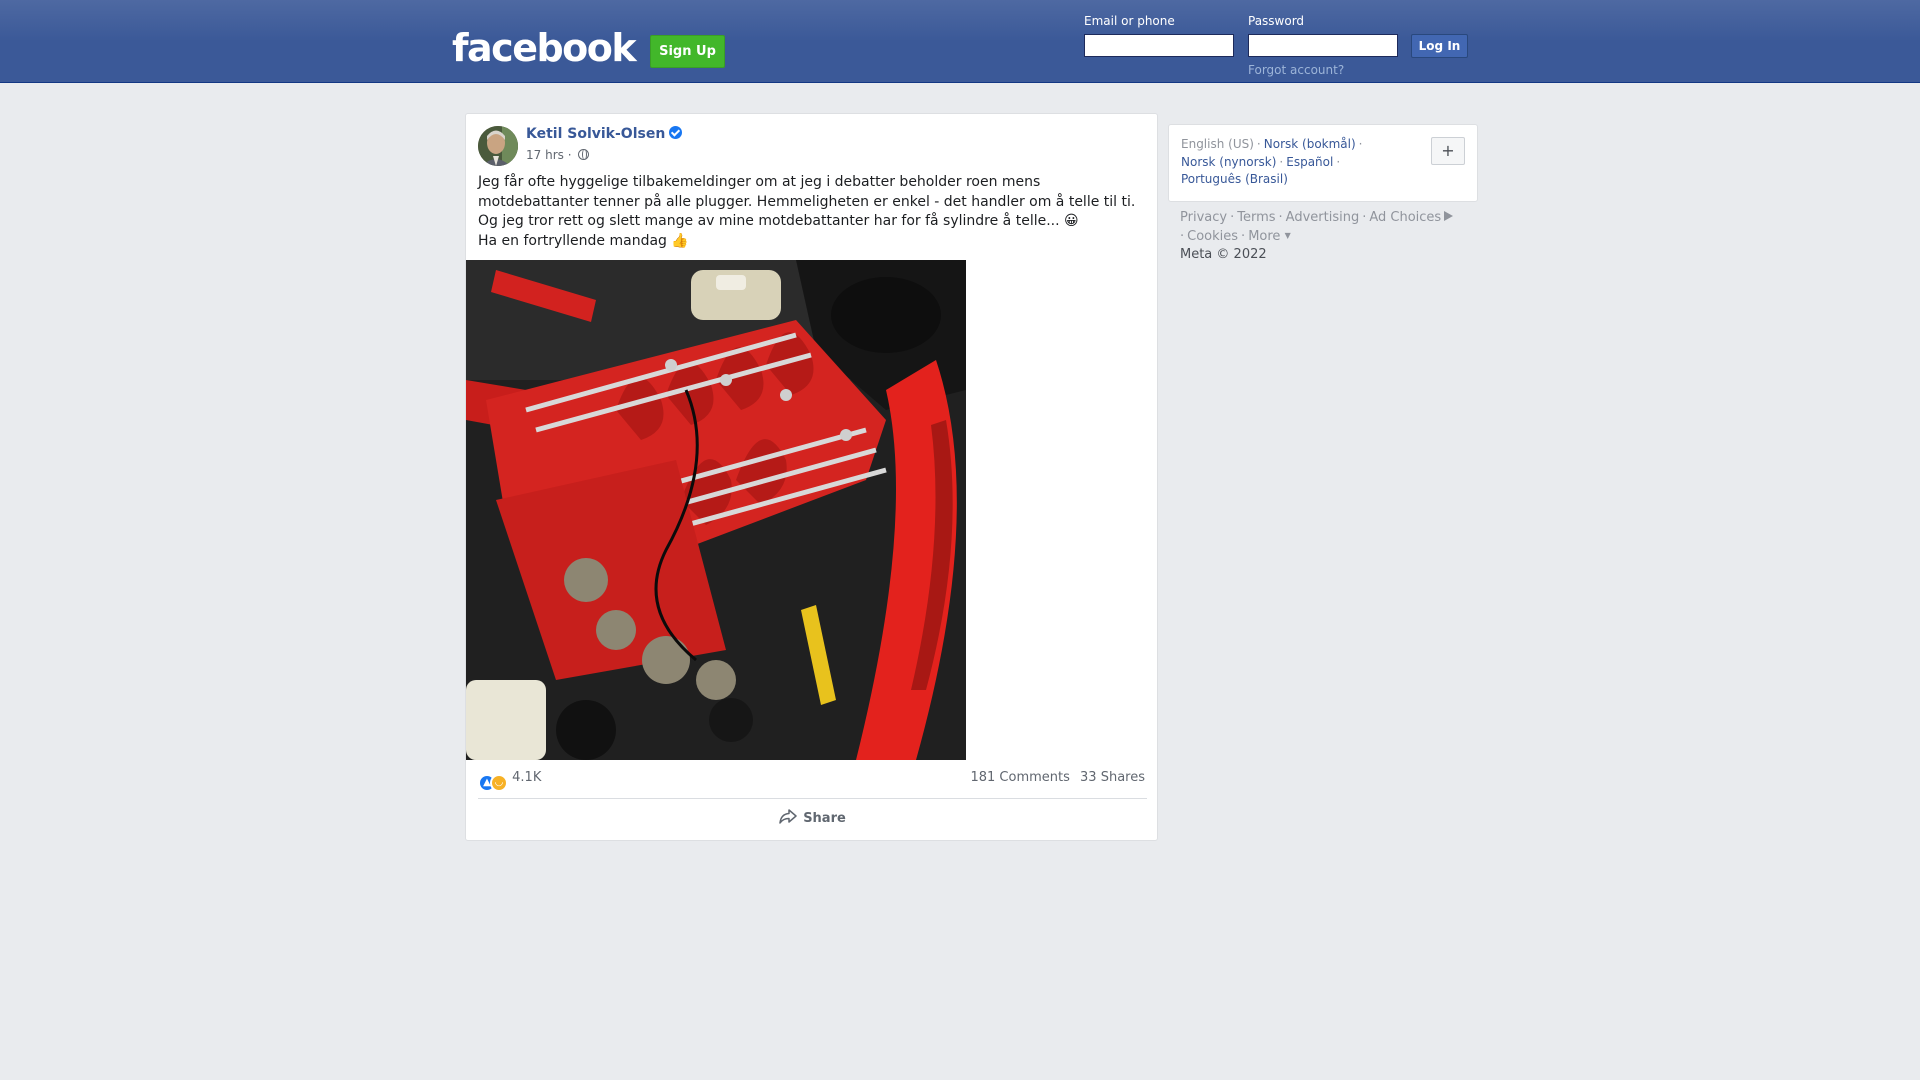  Describe the element at coordinates (1159, 45) in the screenshot. I see `email-field` at that location.